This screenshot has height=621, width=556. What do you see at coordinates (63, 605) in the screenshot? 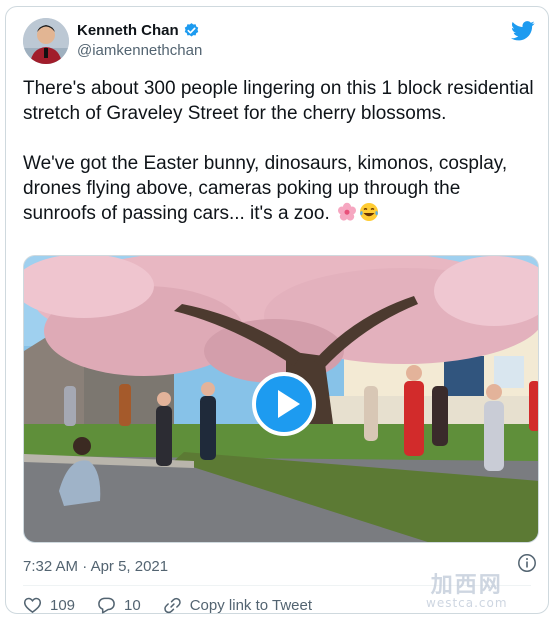
I see `like-count: 109` at bounding box center [63, 605].